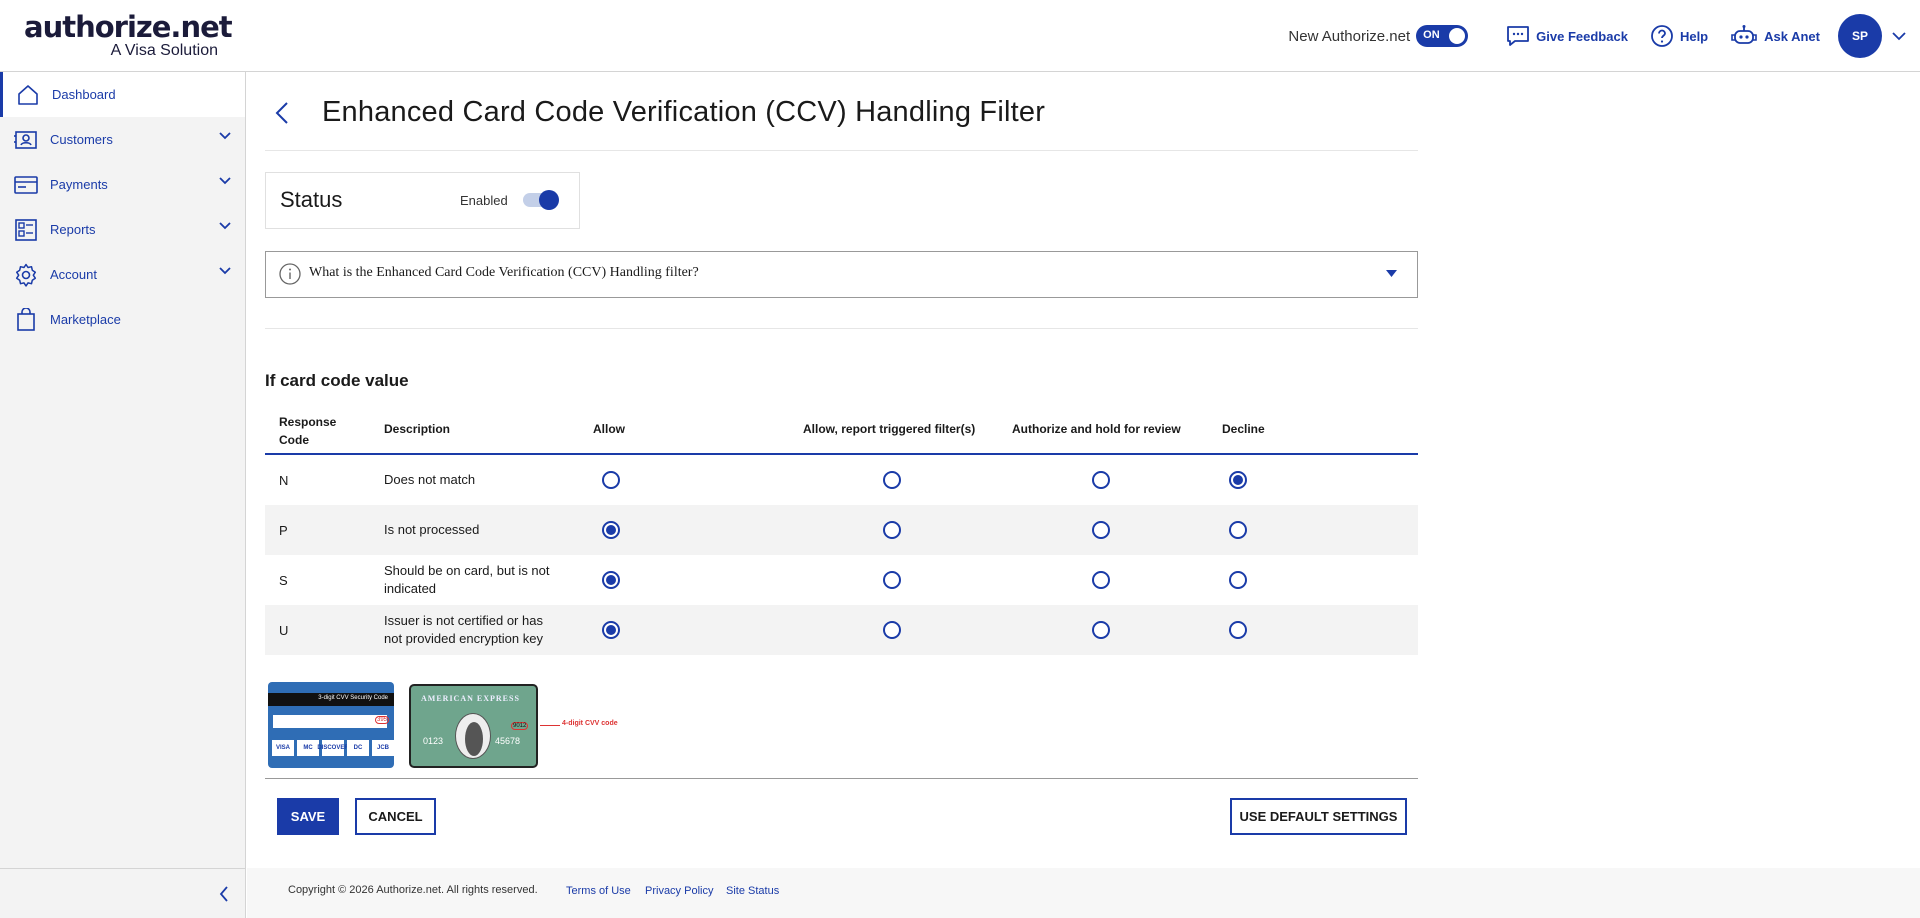 This screenshot has height=918, width=1920. What do you see at coordinates (26, 140) in the screenshot?
I see `customers-icon` at bounding box center [26, 140].